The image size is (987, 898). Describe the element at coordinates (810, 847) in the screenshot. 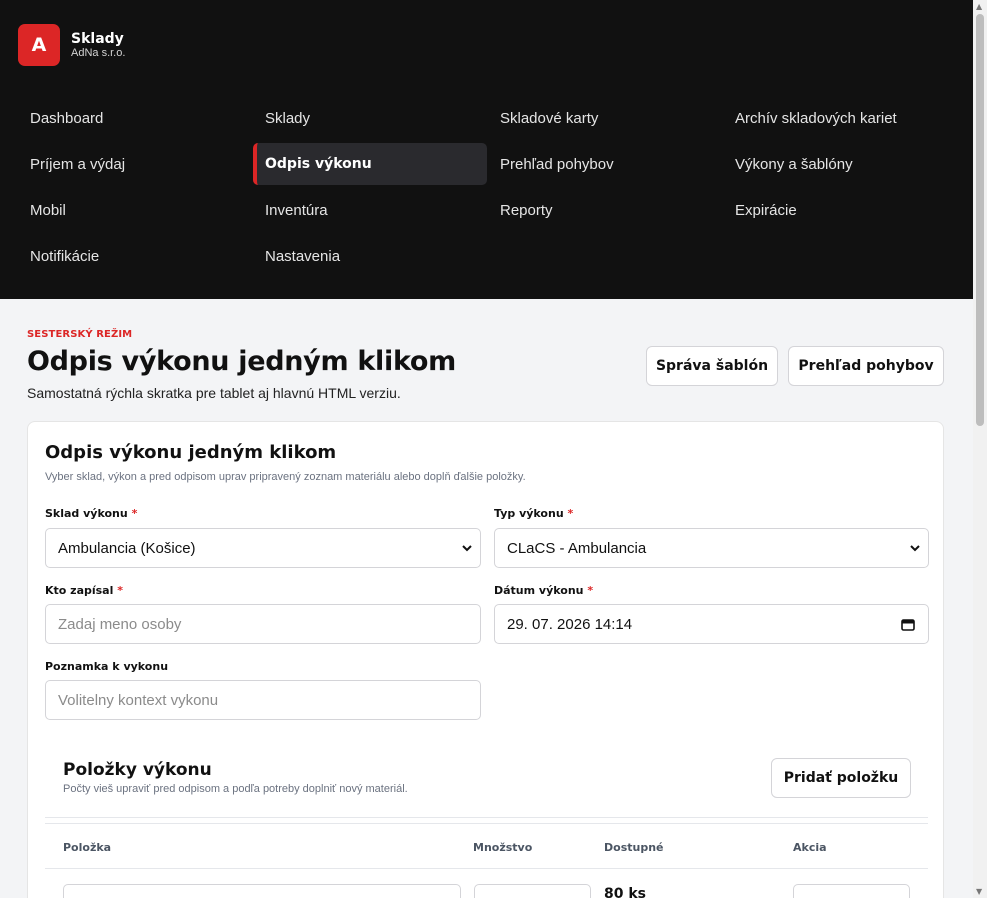

I see `column-header-action: Akcia` at that location.